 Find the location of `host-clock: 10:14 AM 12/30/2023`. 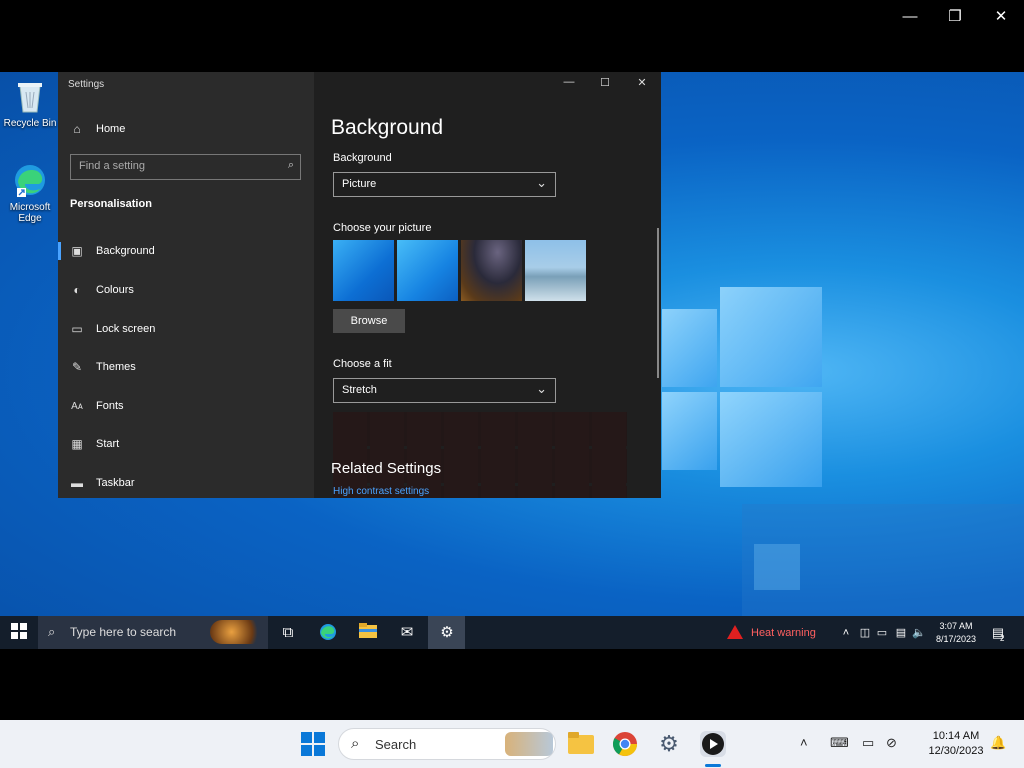

host-clock: 10:14 AM 12/30/2023 is located at coordinates (956, 744).